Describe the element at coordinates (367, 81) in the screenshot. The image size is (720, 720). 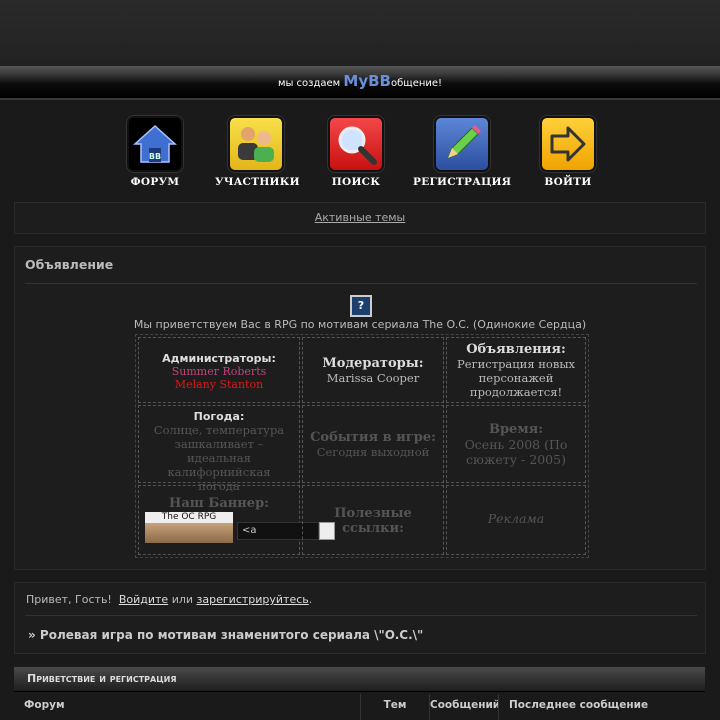
I see `mybb-logo: MyBB` at that location.